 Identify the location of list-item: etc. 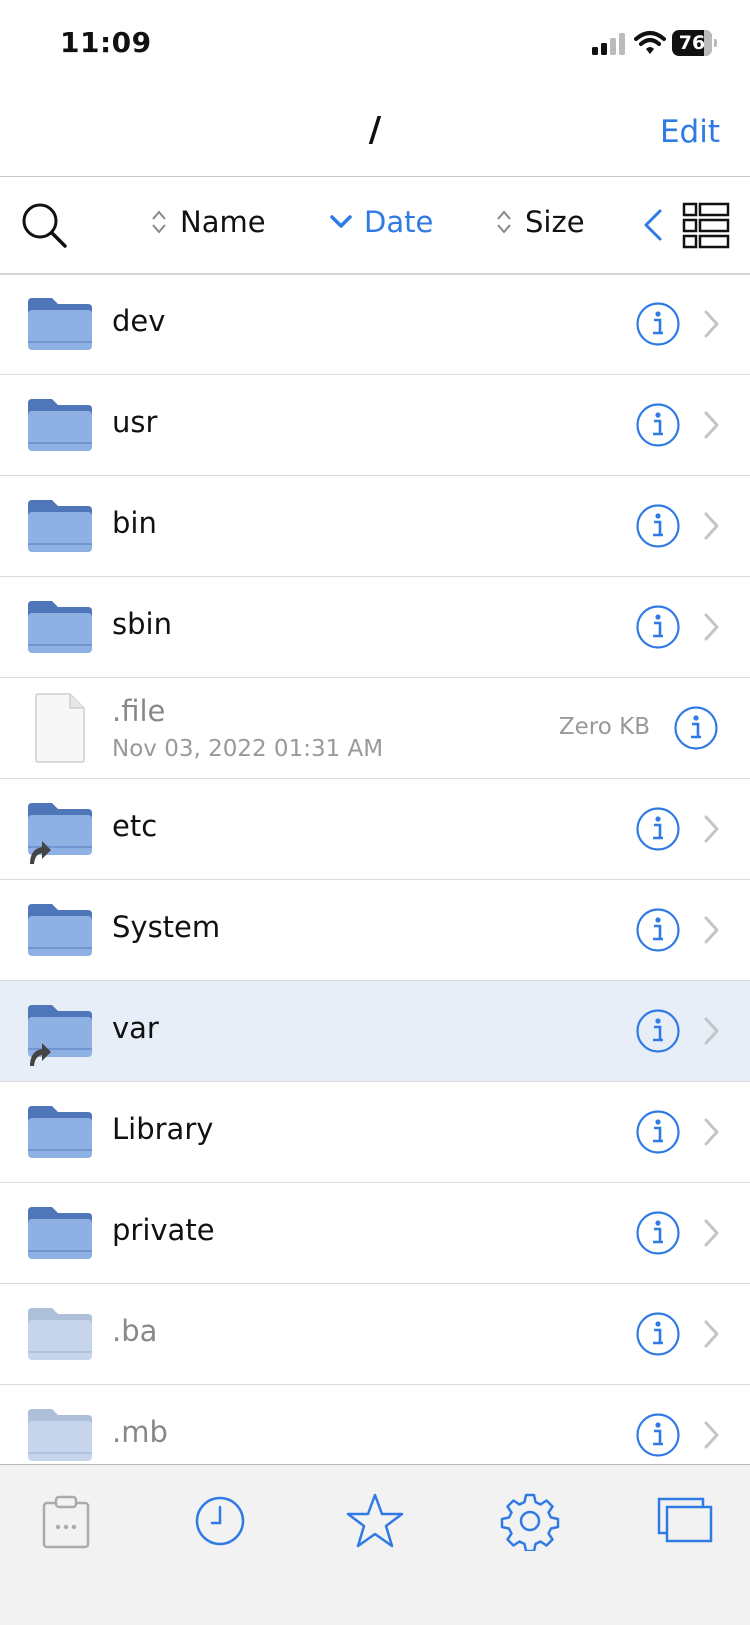
(375, 829).